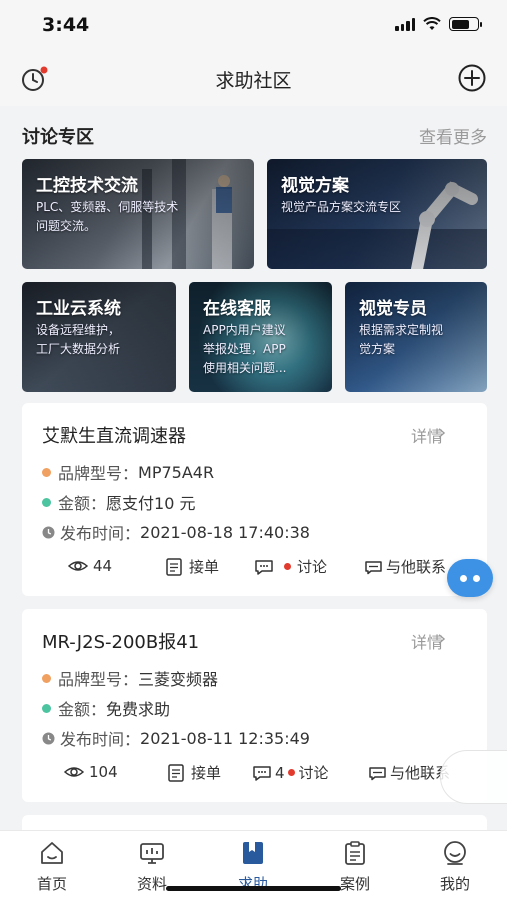 This screenshot has width=507, height=900. Describe the element at coordinates (52, 866) in the screenshot. I see `tab-home: 首页` at that location.